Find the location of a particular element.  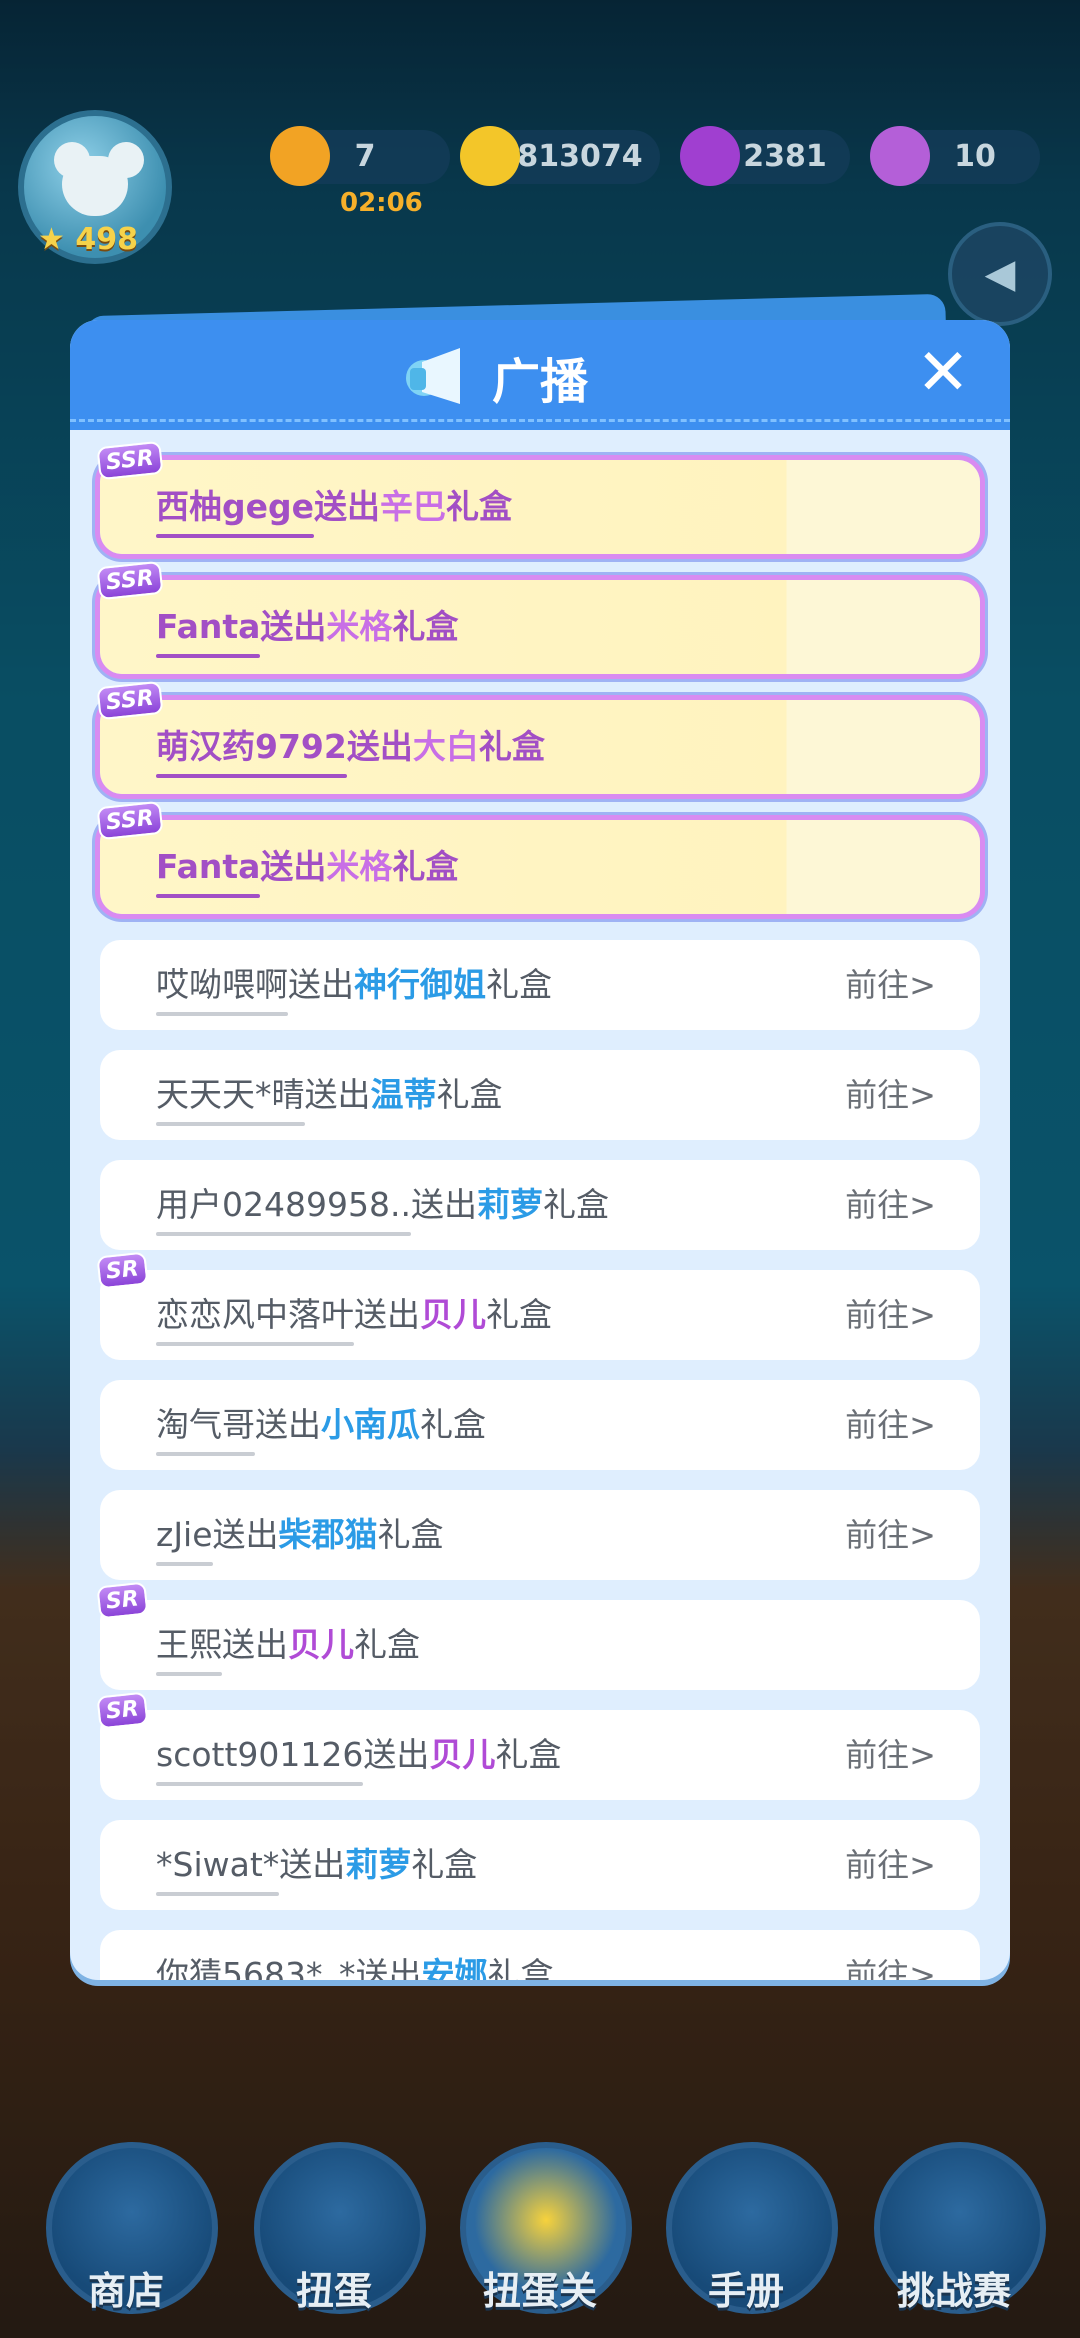

gift-item-name: 小南瓜 is located at coordinates (370, 1424).